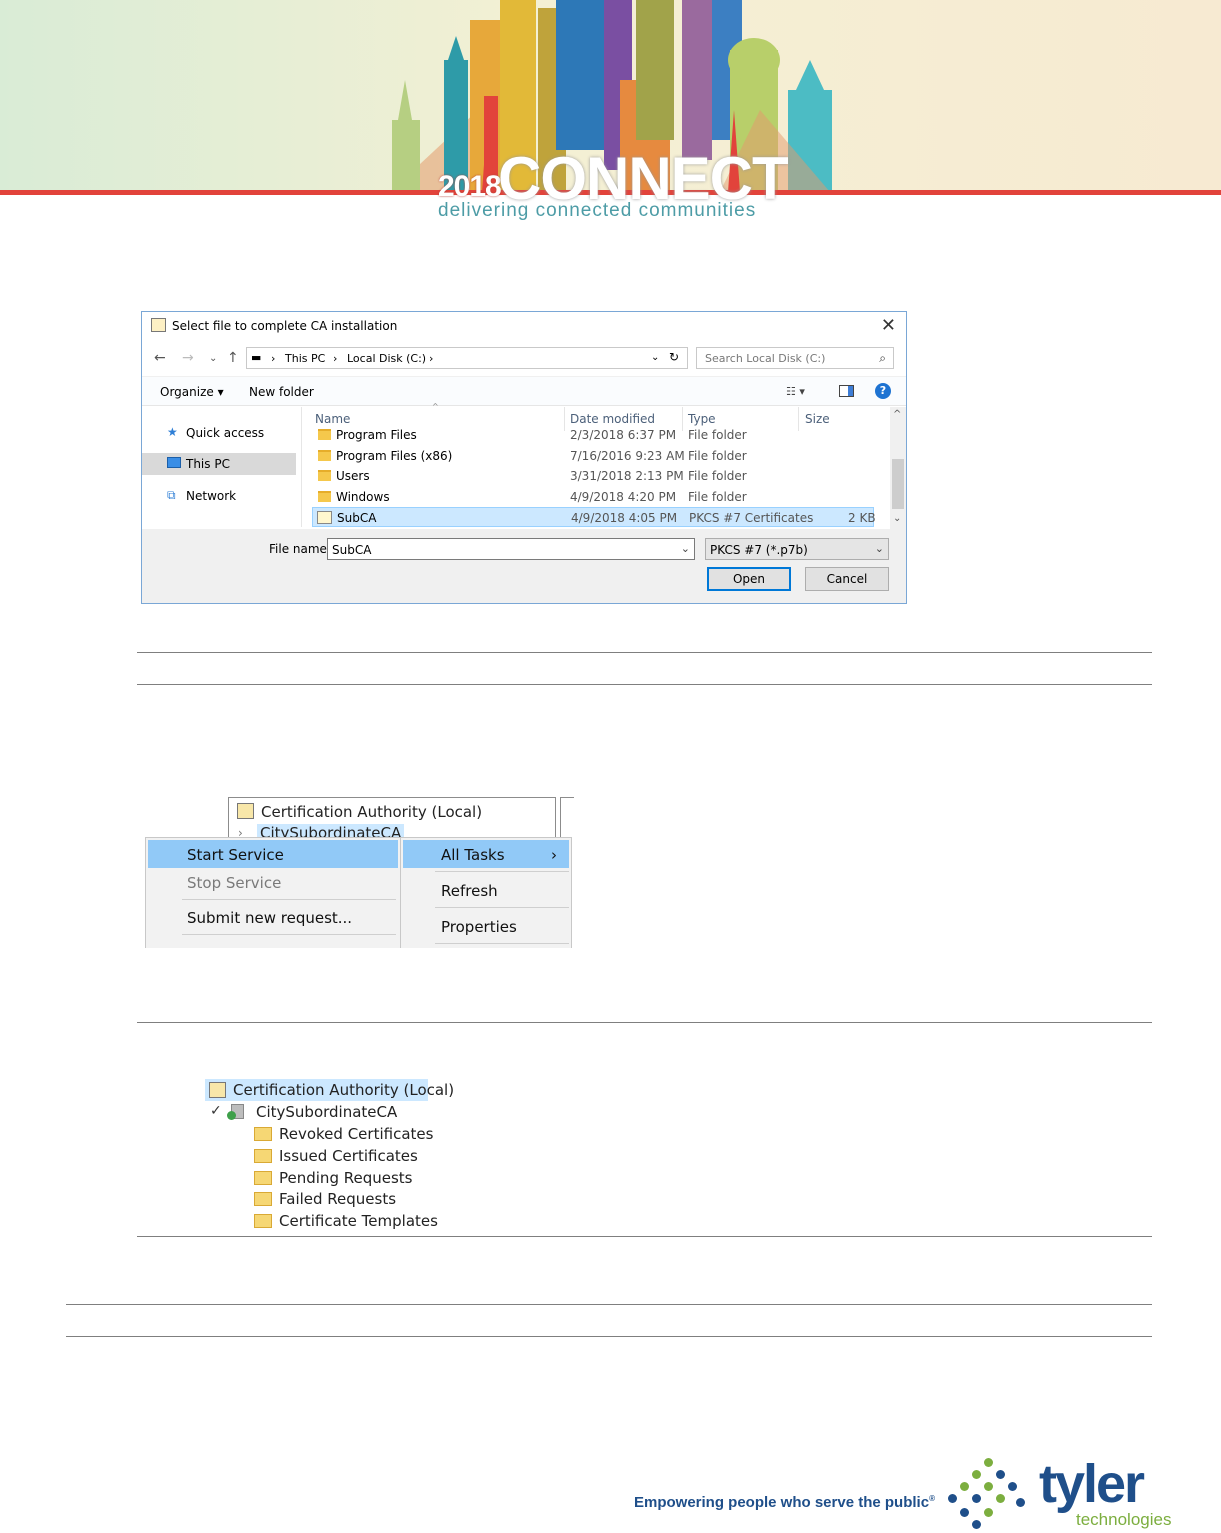  Describe the element at coordinates (751, 518) in the screenshot. I see `file-type: PKCS #7 Certificates` at that location.